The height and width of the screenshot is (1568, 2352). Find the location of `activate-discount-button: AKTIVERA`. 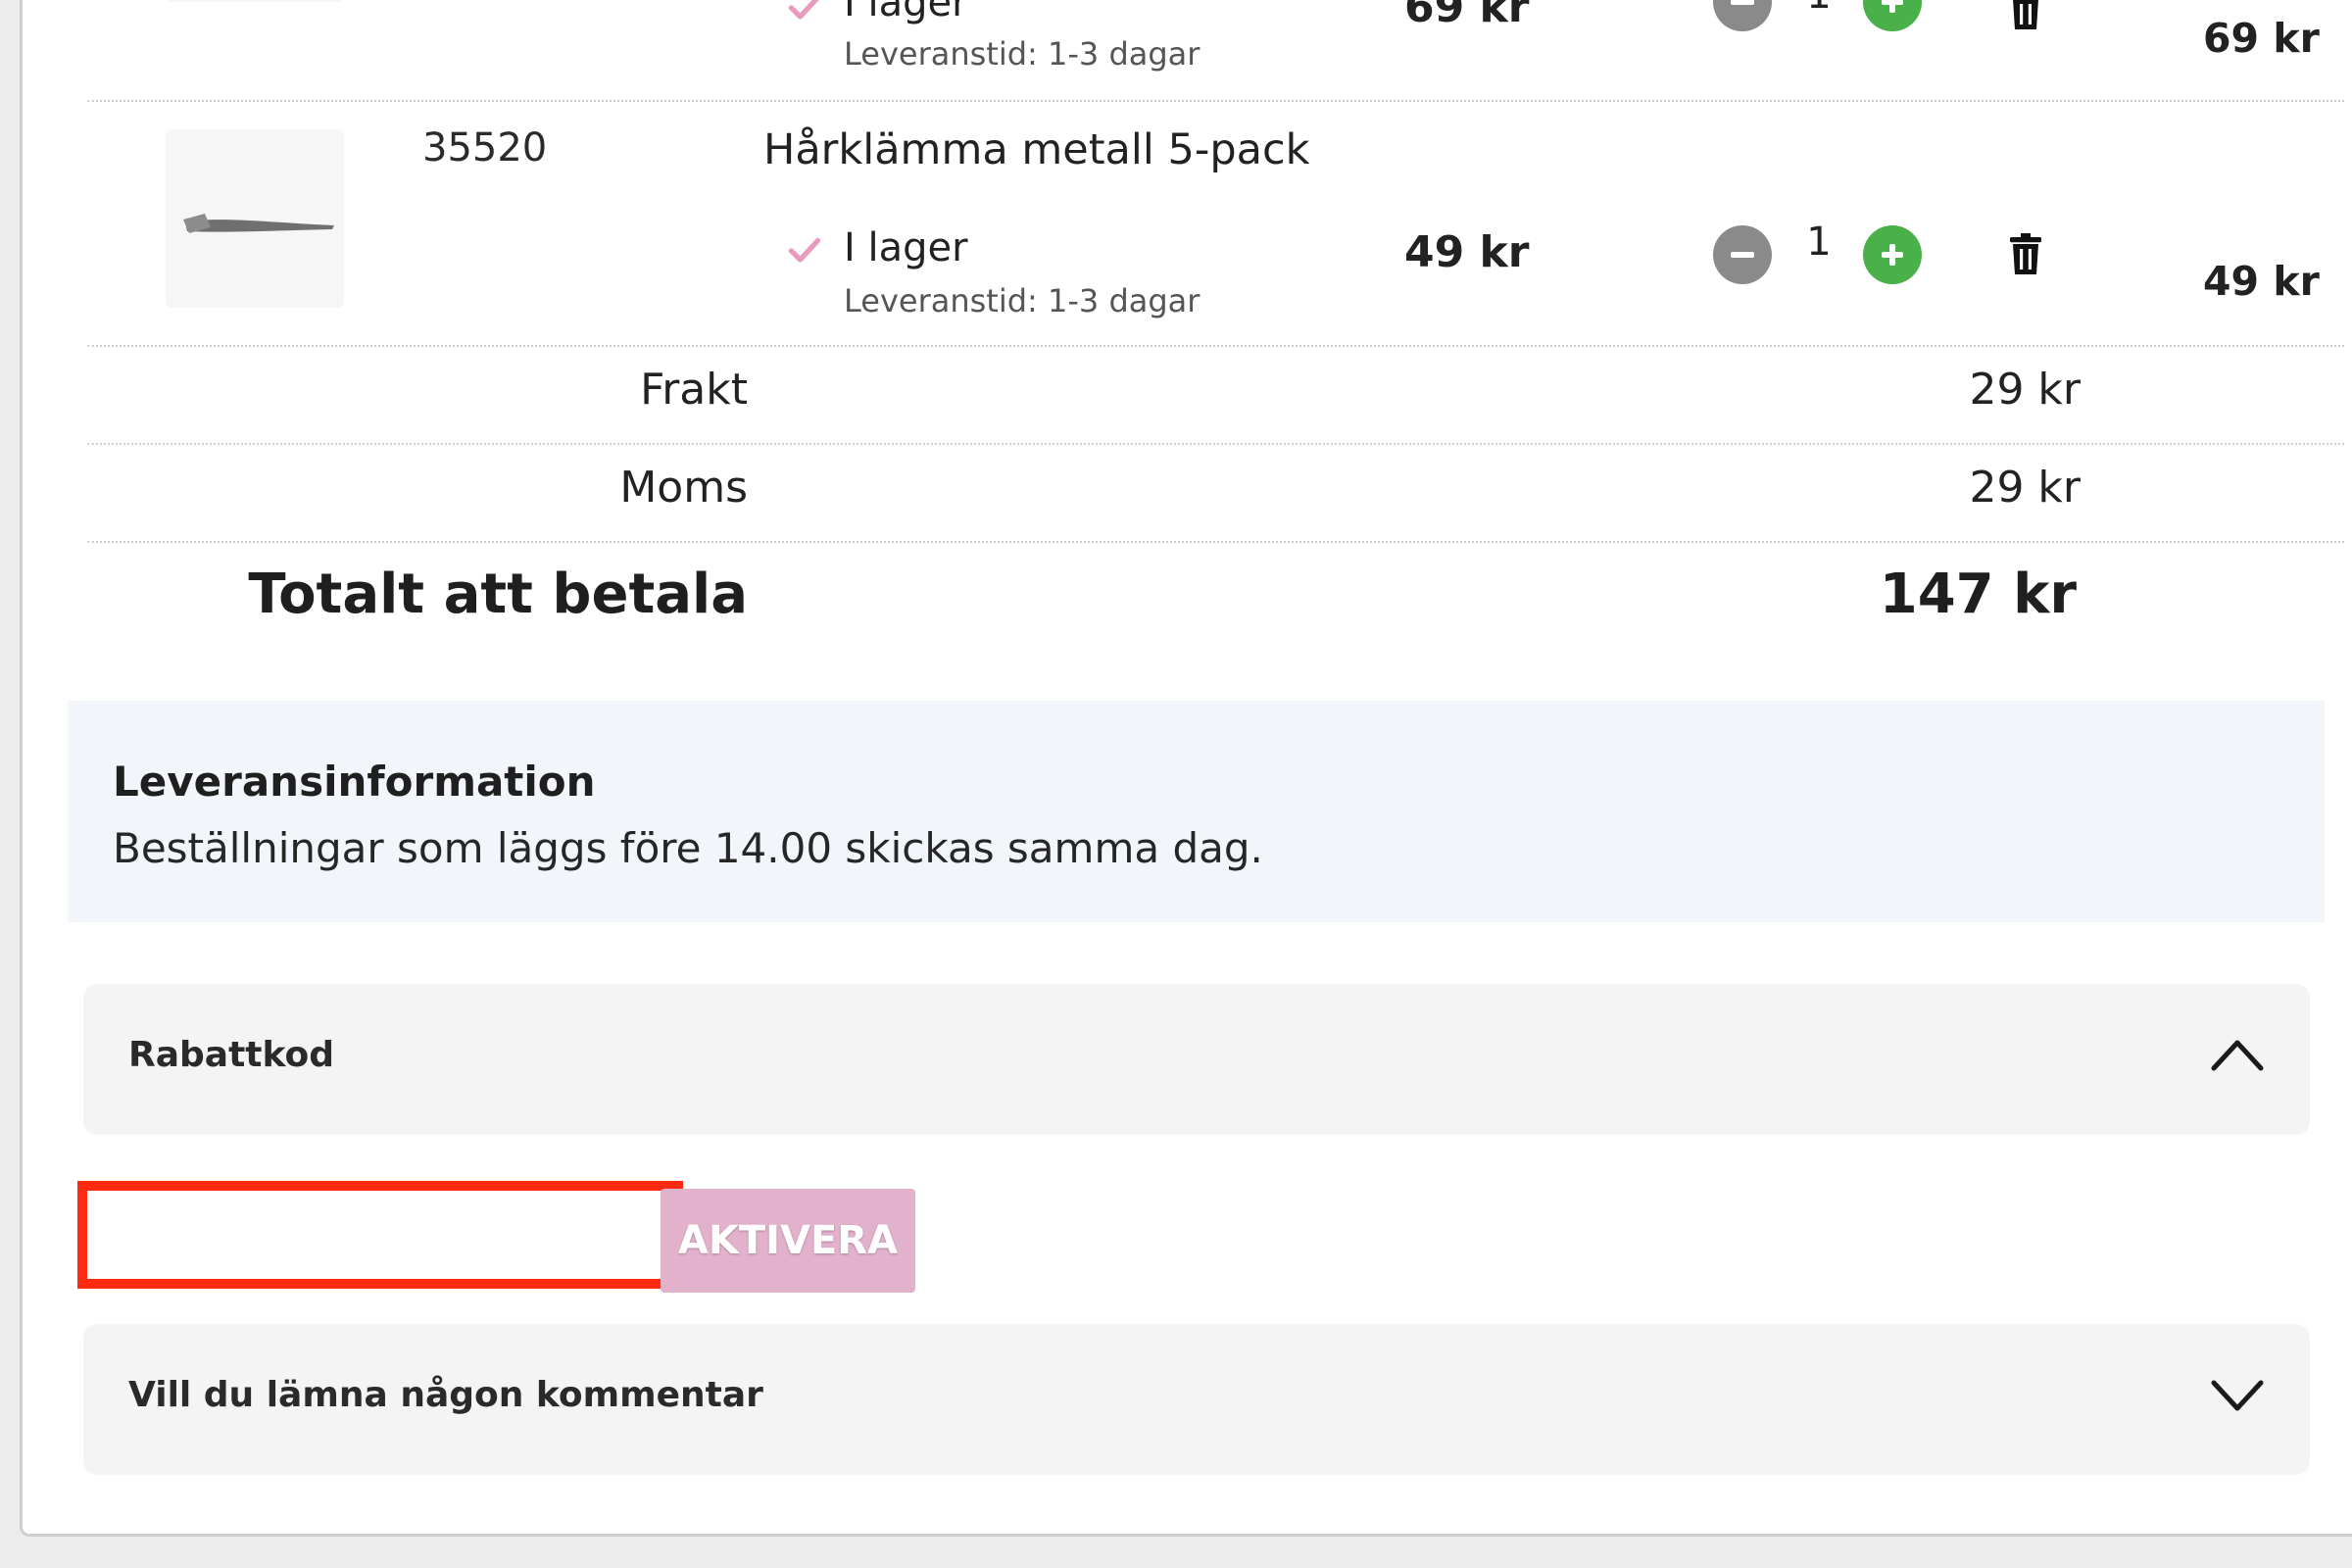

activate-discount-button: AKTIVERA is located at coordinates (788, 1241).